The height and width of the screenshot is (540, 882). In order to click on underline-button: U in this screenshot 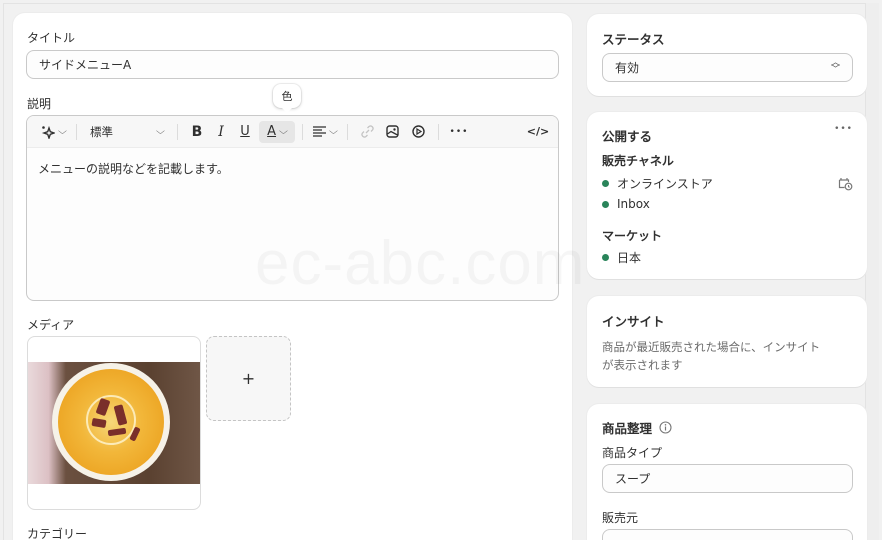, I will do `click(245, 132)`.